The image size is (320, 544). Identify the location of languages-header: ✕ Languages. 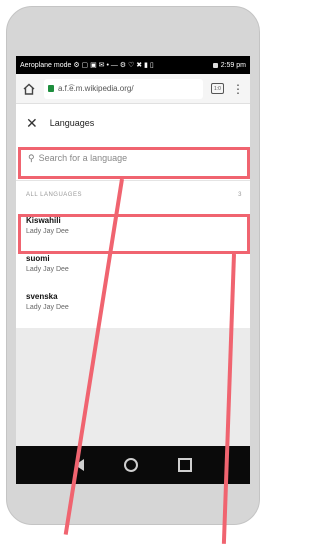
(133, 123).